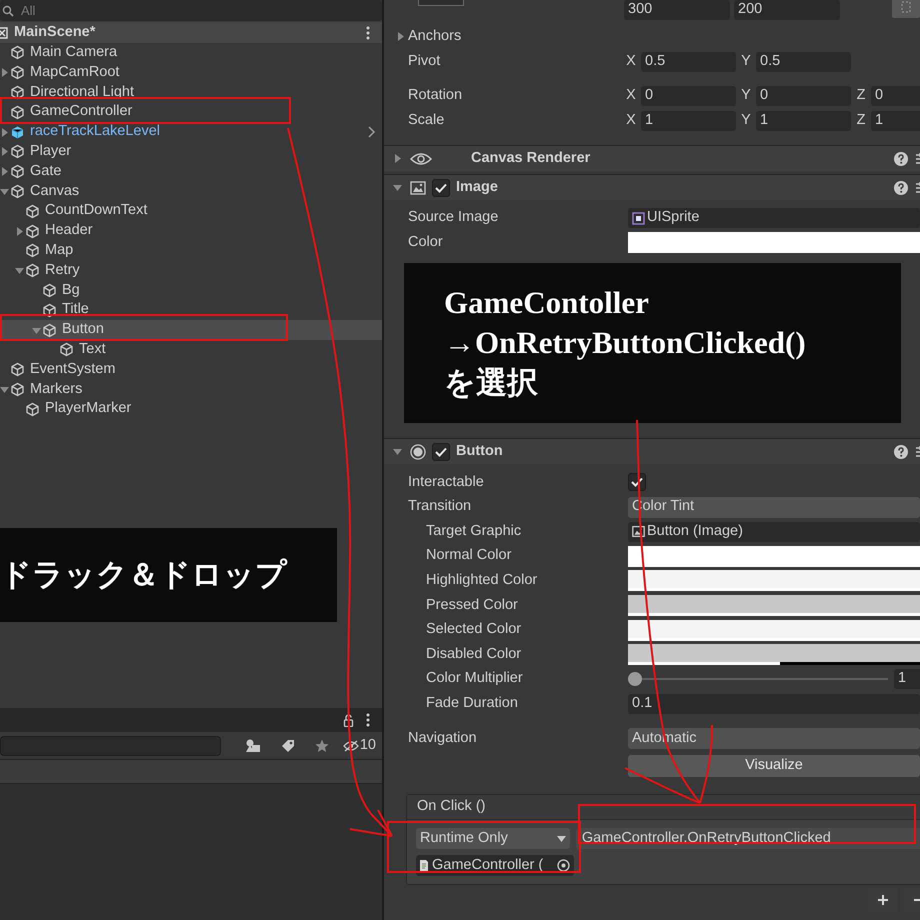 The height and width of the screenshot is (920, 920). What do you see at coordinates (191, 72) in the screenshot?
I see `tree-item: MapCamRoot` at bounding box center [191, 72].